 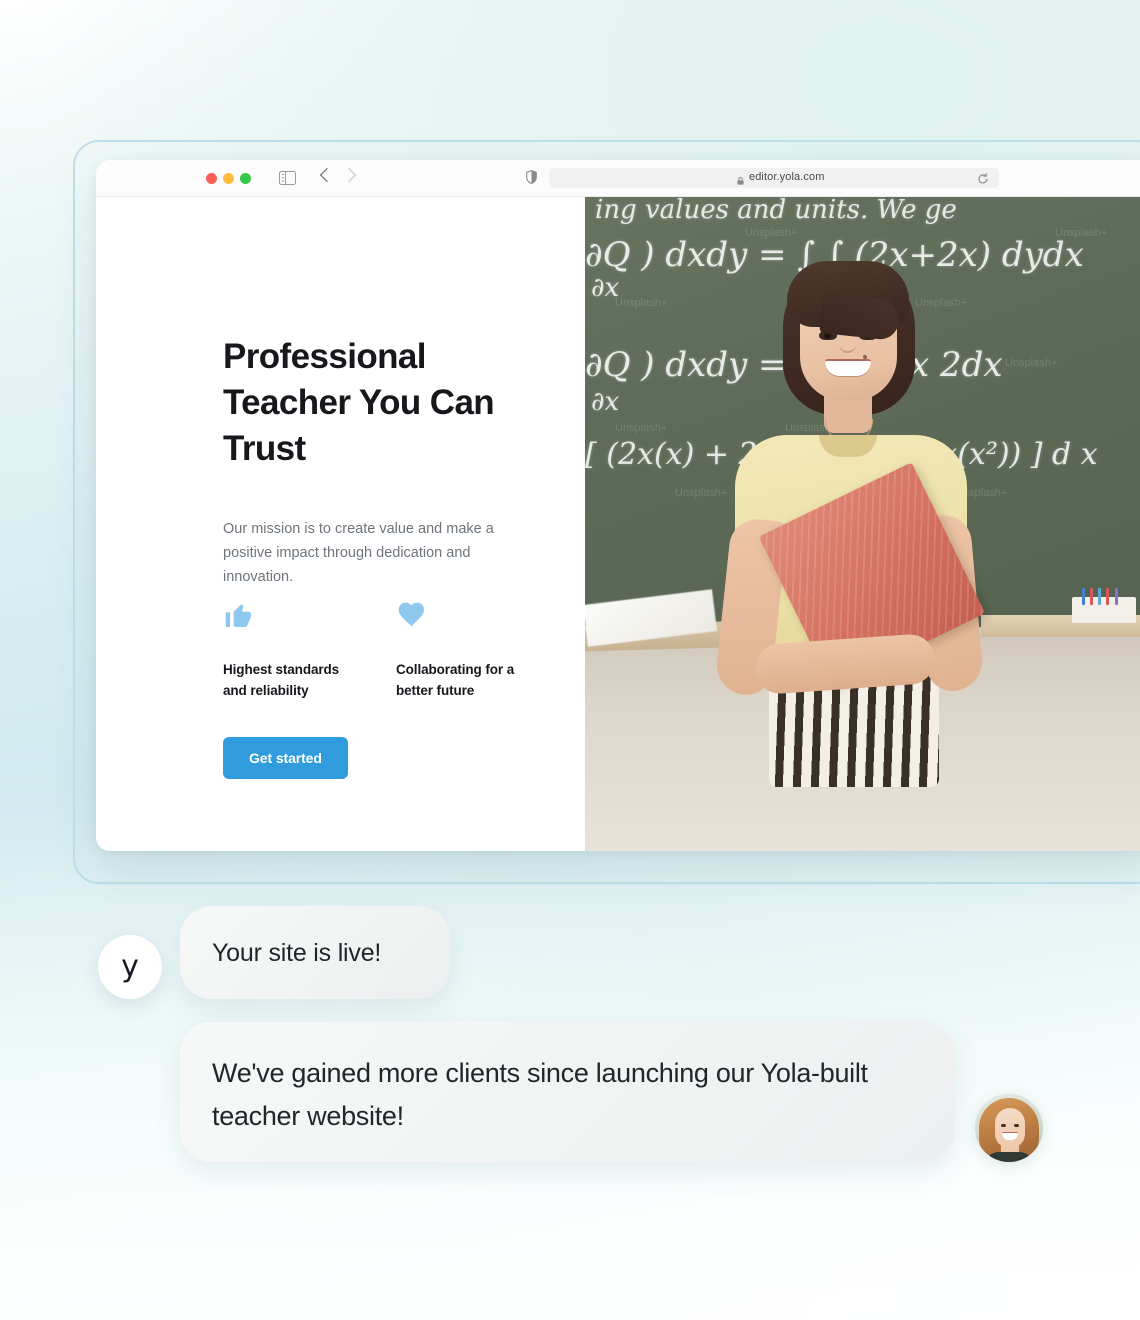 What do you see at coordinates (740, 178) in the screenshot?
I see `lock-icon` at bounding box center [740, 178].